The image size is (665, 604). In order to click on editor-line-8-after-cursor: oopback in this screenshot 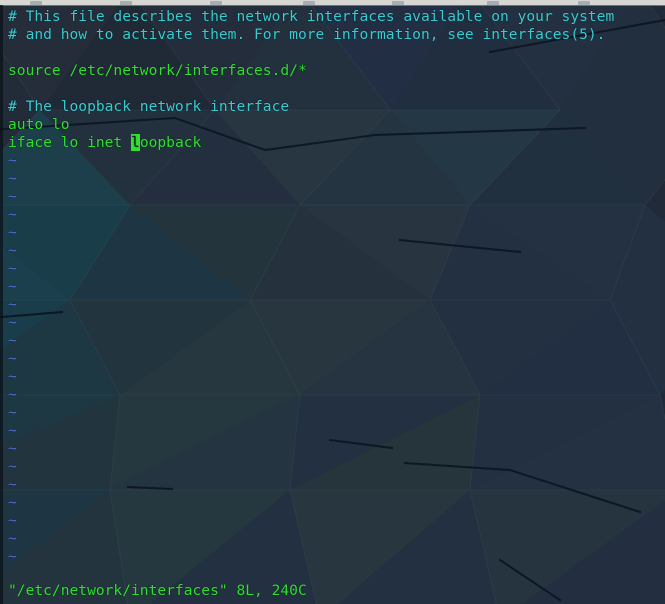, I will do `click(170, 142)`.